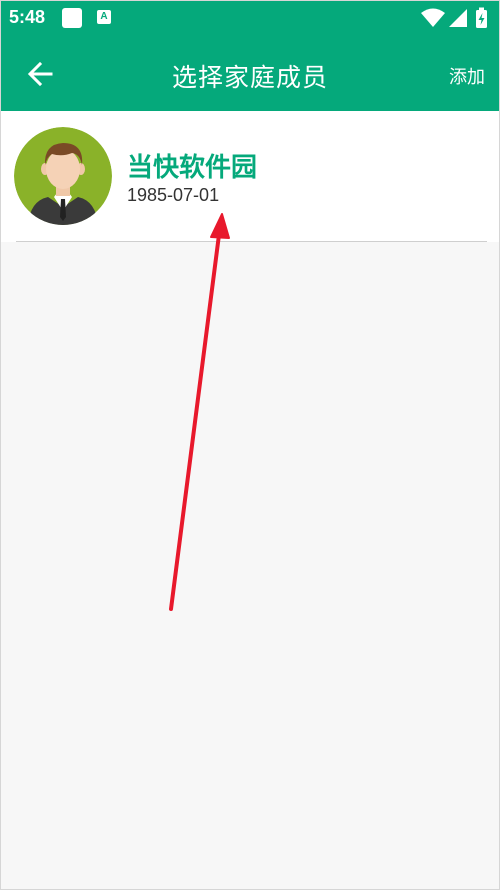  I want to click on wifi-icon, so click(433, 17).